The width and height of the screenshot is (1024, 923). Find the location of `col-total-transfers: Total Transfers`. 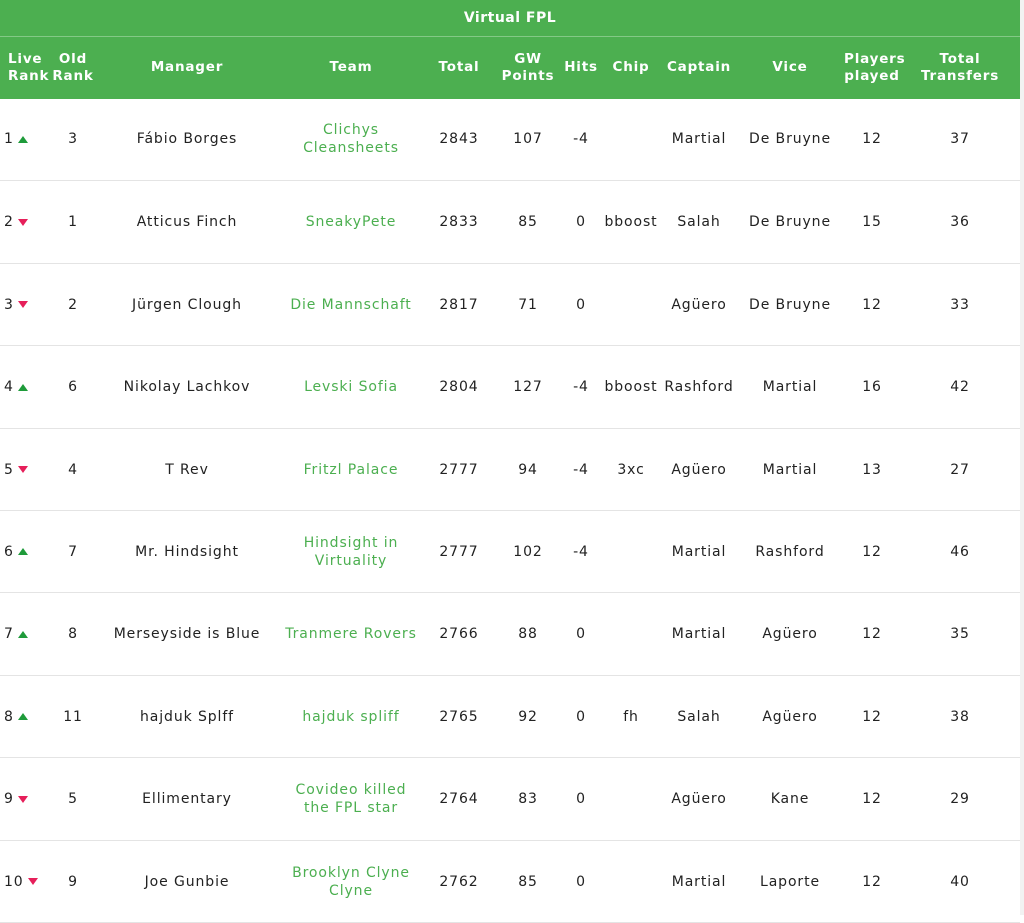

col-total-transfers: Total Transfers is located at coordinates (960, 68).